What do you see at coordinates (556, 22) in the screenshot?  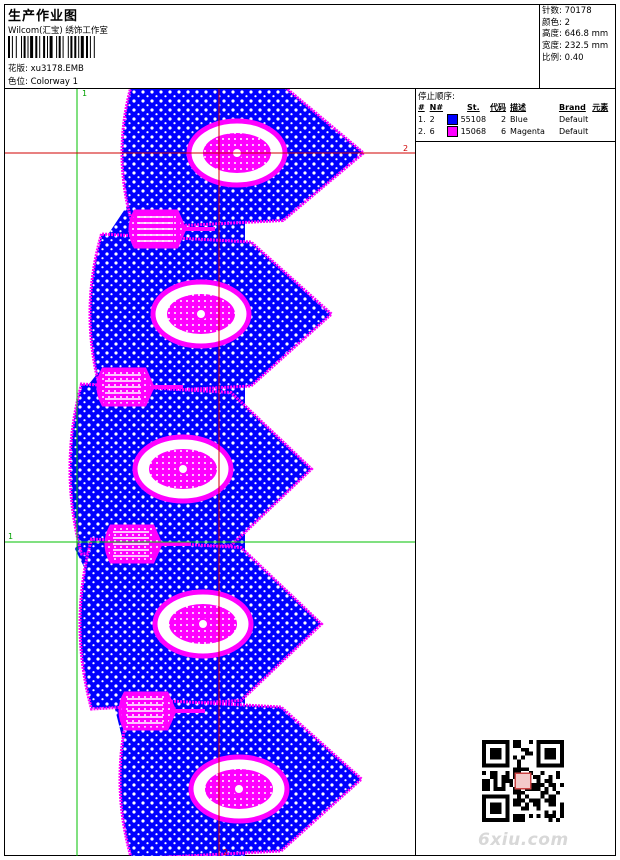 I see `stat-colors: 颜色: 2` at bounding box center [556, 22].